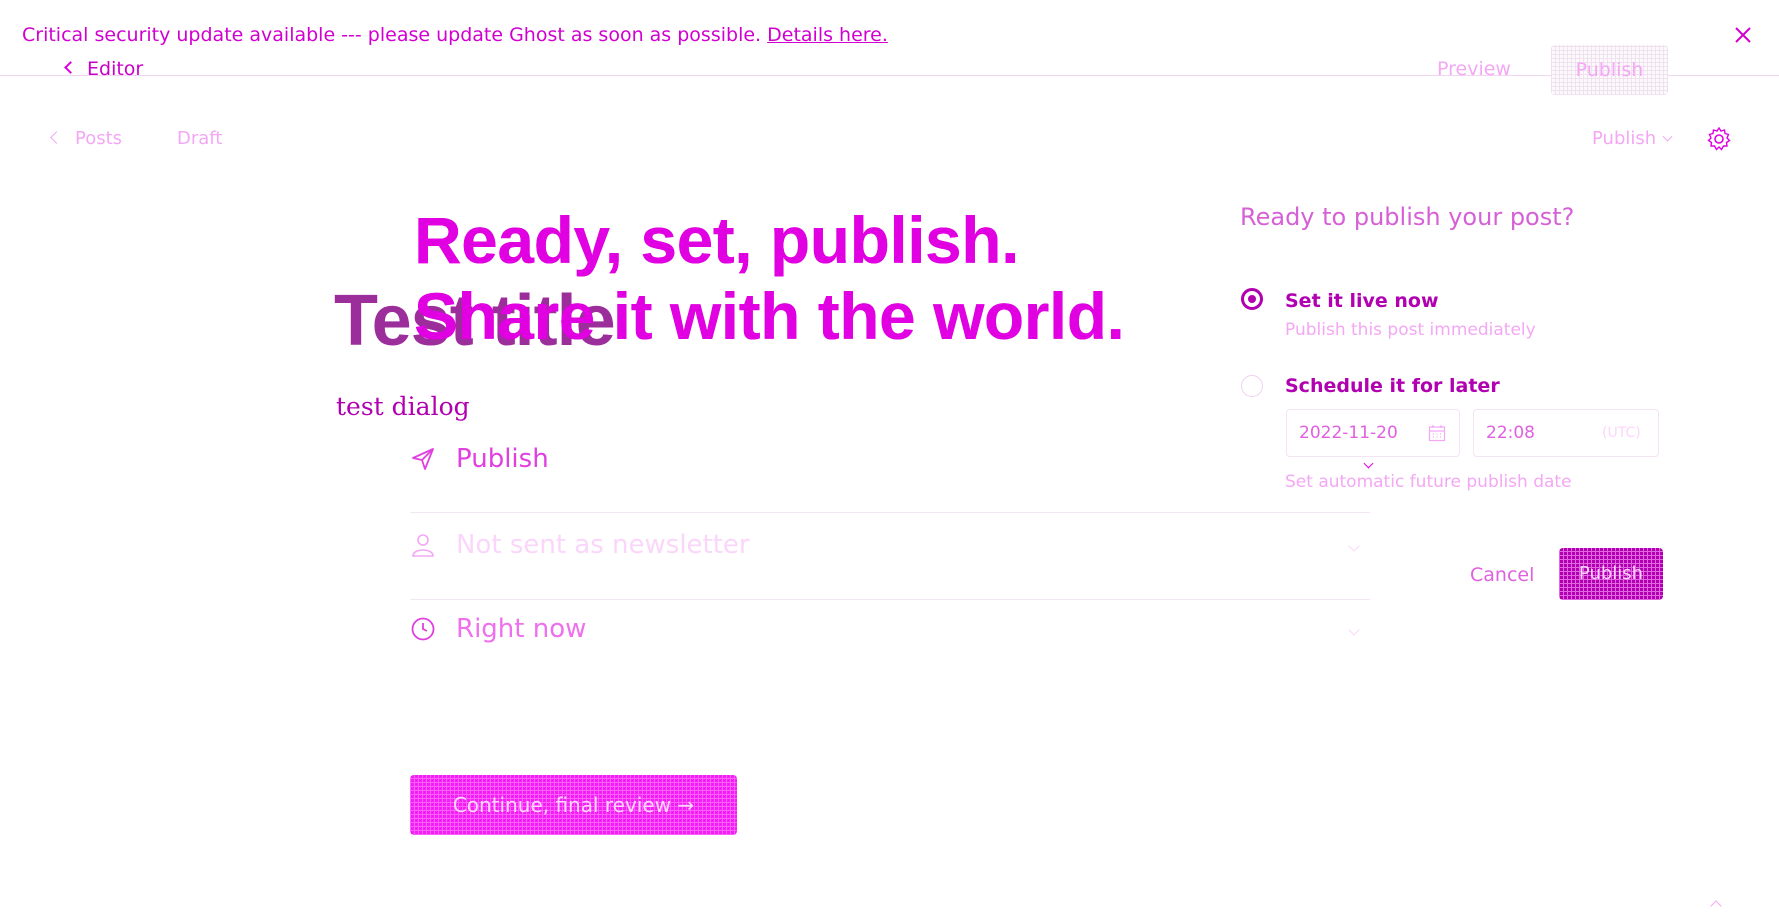 This screenshot has height=912, width=1779. What do you see at coordinates (889, 75) in the screenshot?
I see `divider` at bounding box center [889, 75].